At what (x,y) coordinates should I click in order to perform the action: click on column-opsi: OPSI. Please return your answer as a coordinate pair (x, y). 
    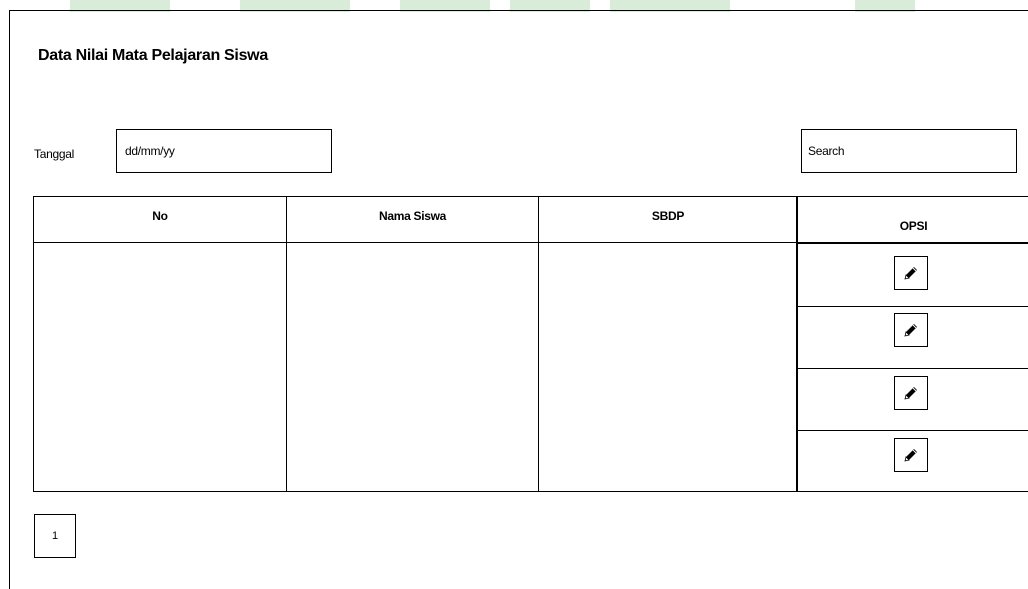
    Looking at the image, I should click on (912, 344).